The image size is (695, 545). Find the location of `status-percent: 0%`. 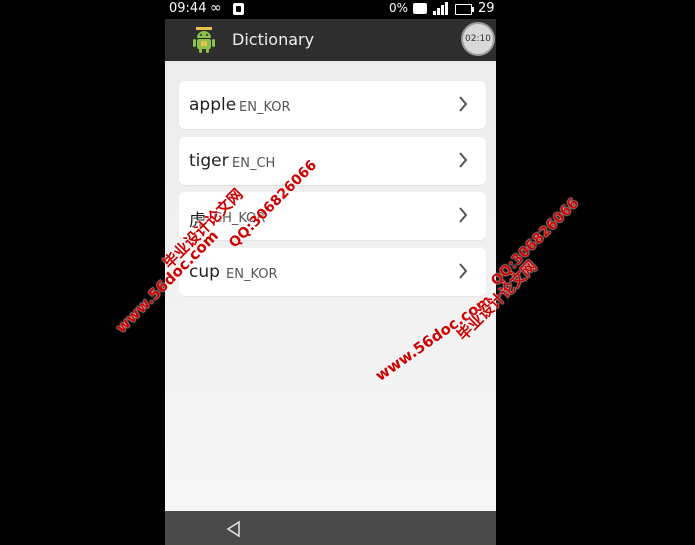

status-percent: 0% is located at coordinates (399, 8).